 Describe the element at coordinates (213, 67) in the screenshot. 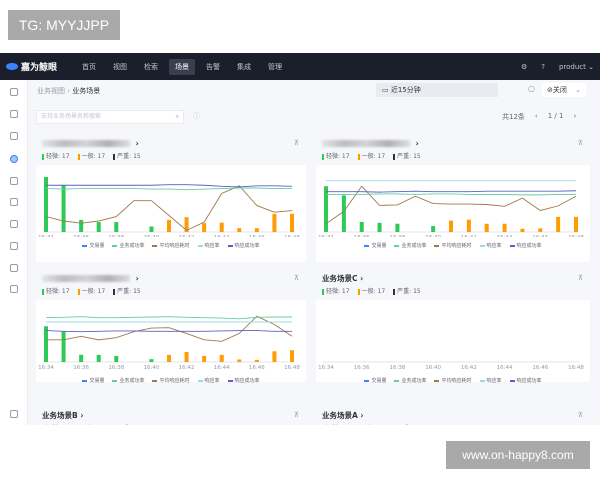

I see `nav-item: 告警` at that location.